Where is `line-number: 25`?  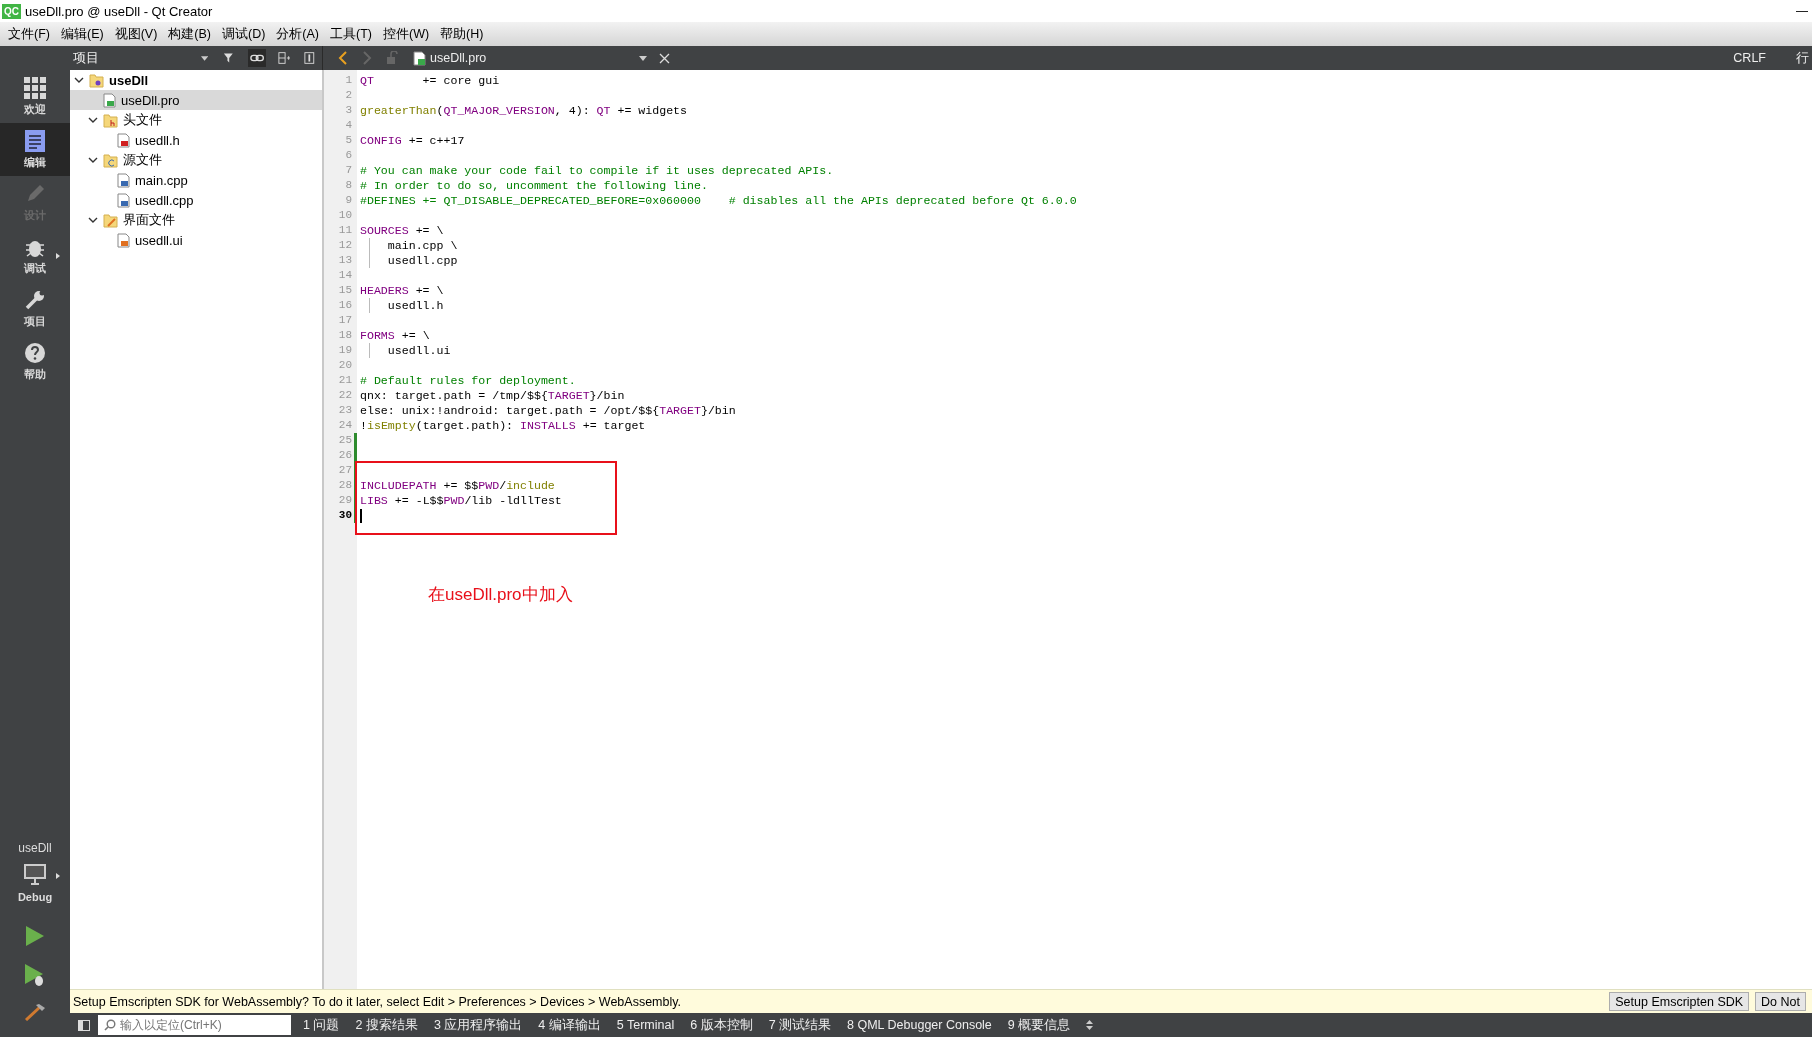
line-number: 25 is located at coordinates (345, 440).